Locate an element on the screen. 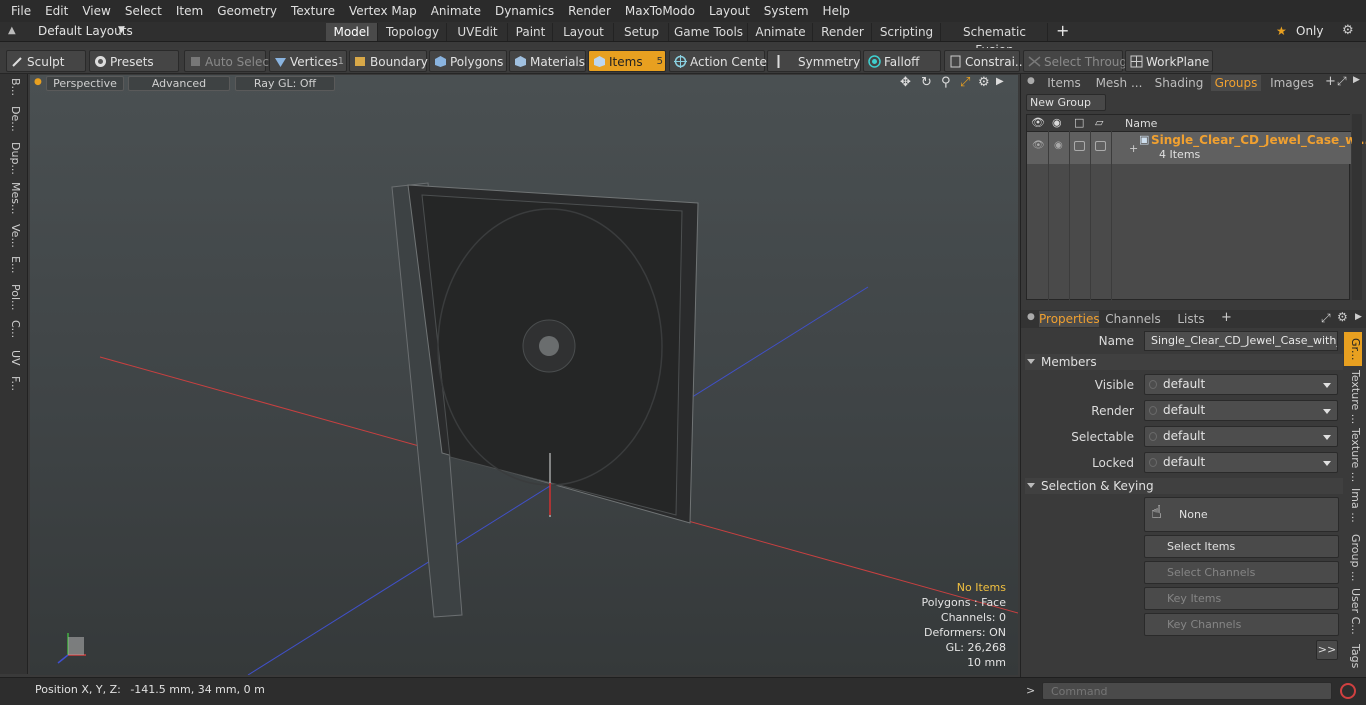  selection-keying-section: Selection & Keying is located at coordinates (1090, 486).